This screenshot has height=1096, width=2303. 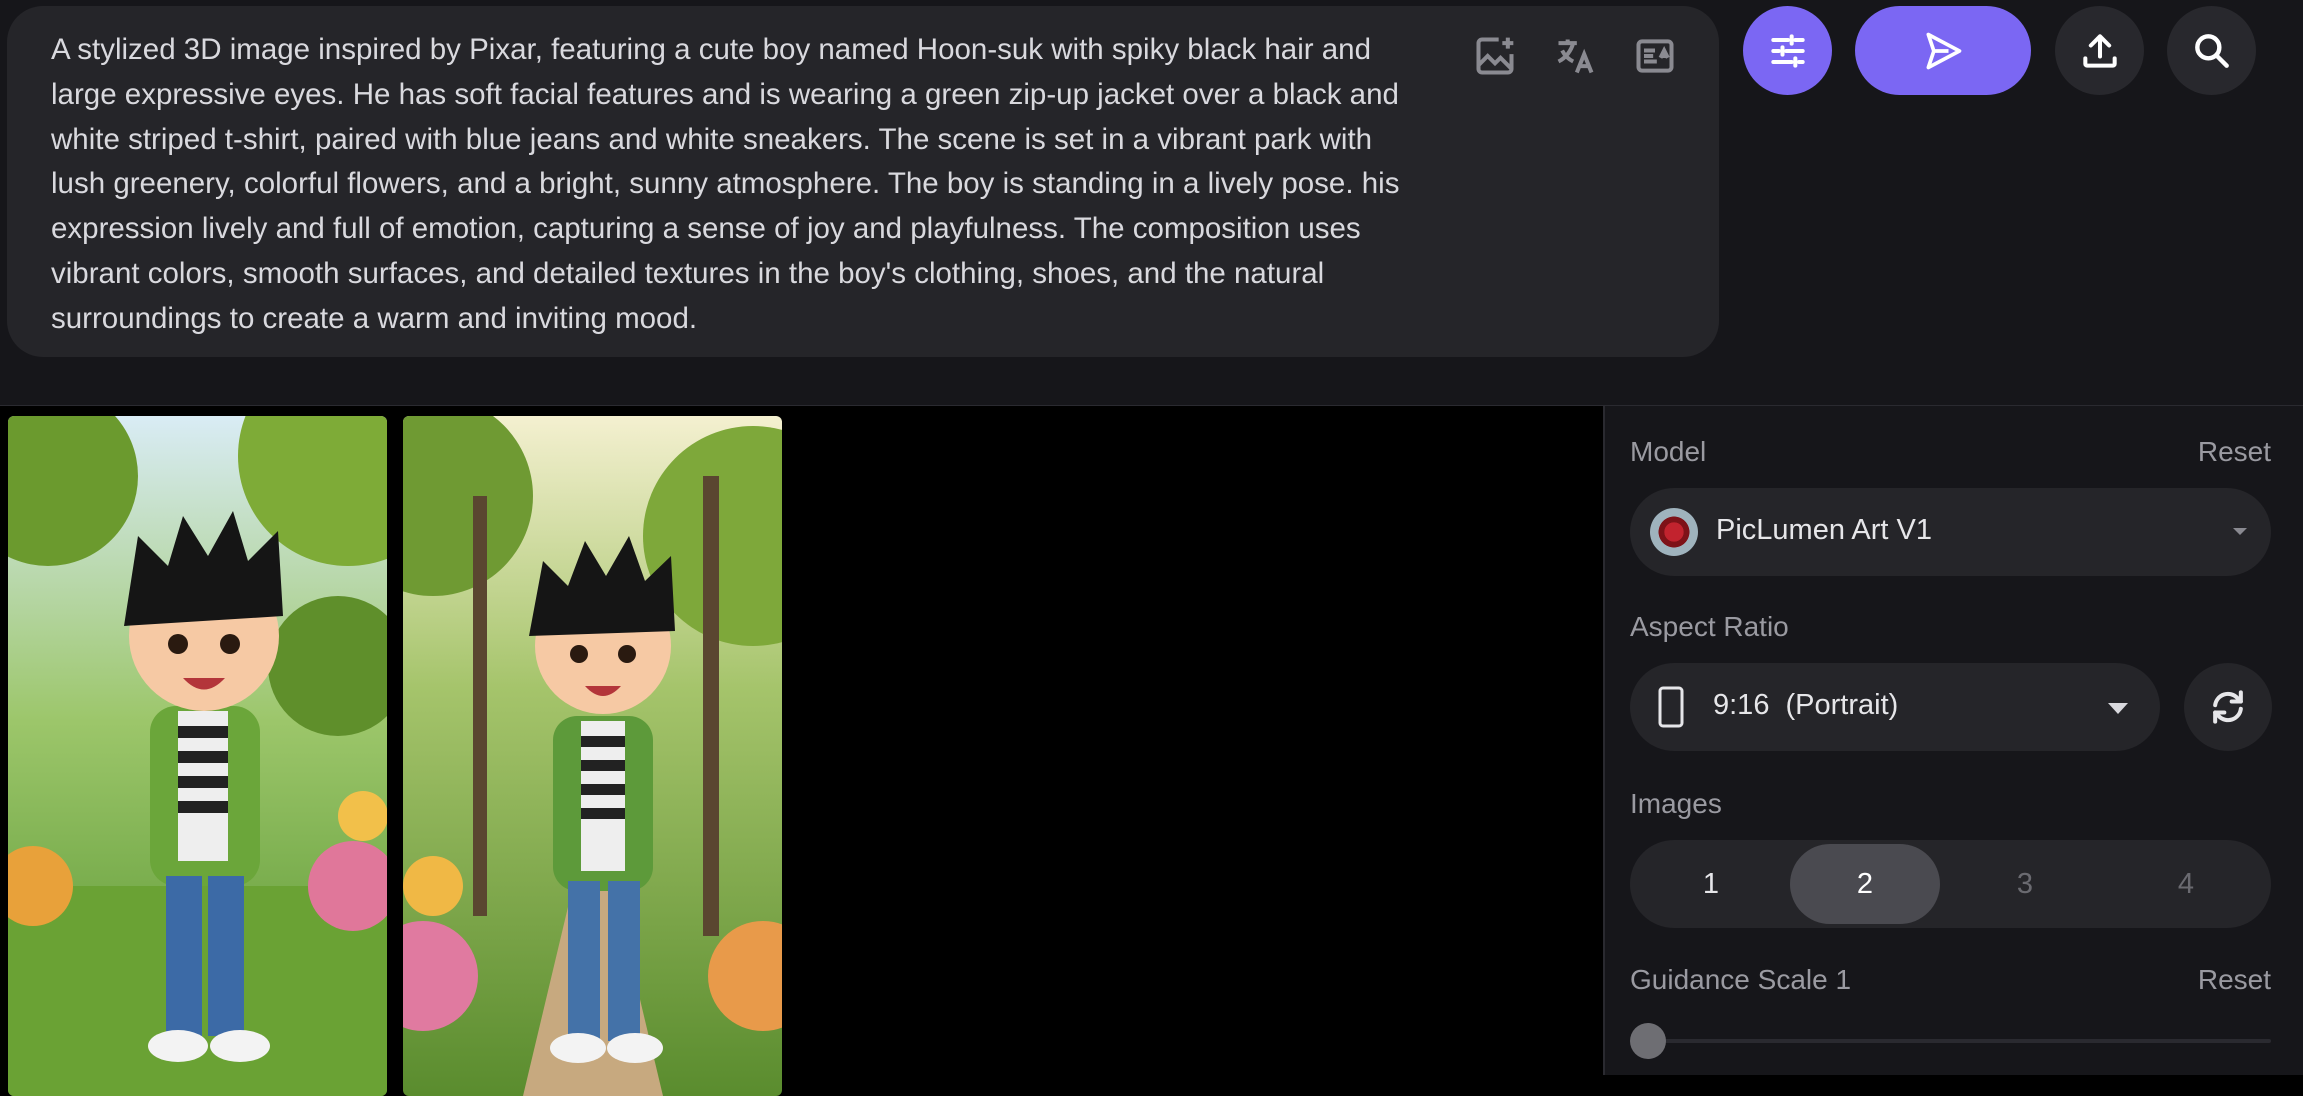 I want to click on describe-icon, so click(x=1655, y=56).